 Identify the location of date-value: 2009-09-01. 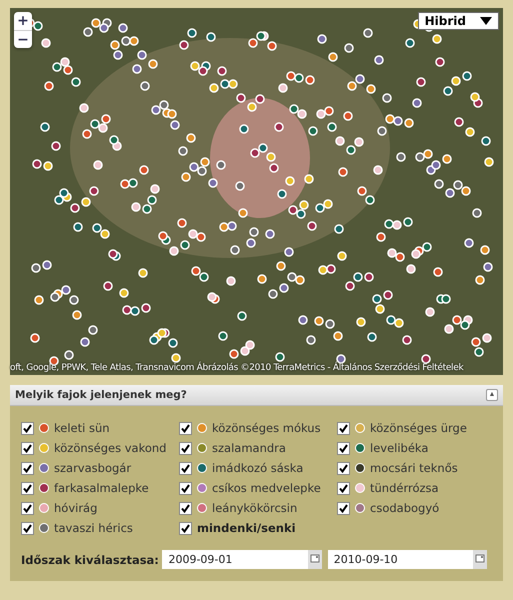
(200, 559).